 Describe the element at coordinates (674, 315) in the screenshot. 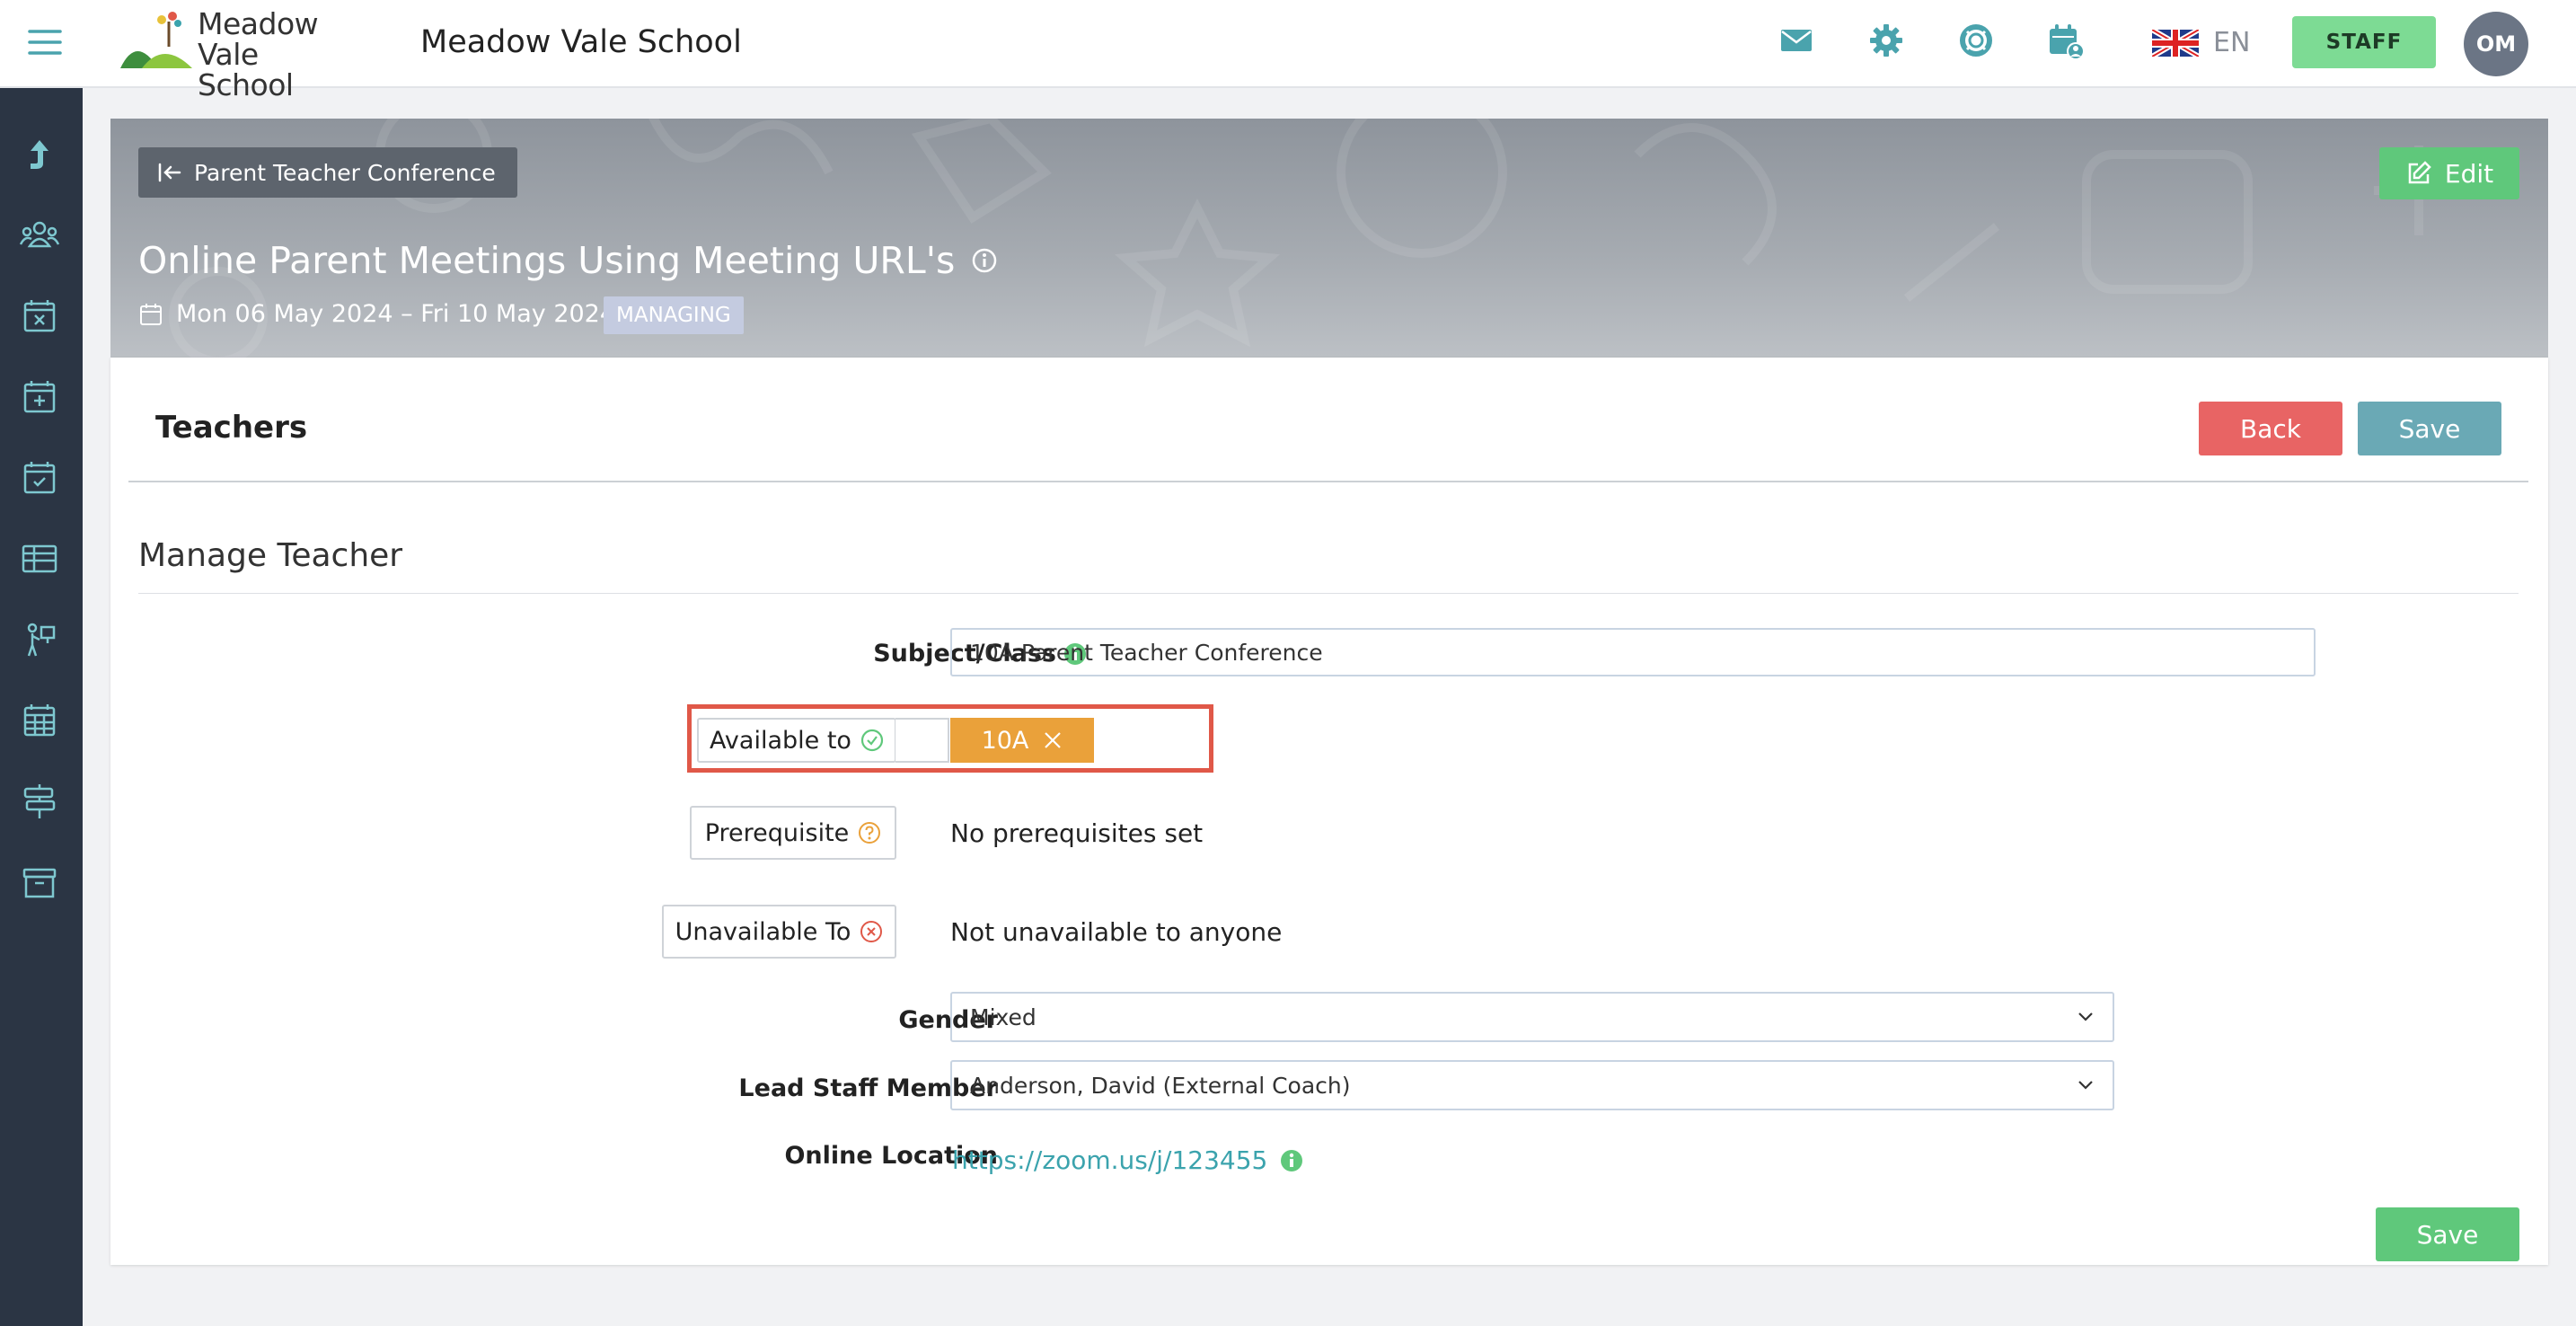

I see `status-badge: MANAGING` at that location.